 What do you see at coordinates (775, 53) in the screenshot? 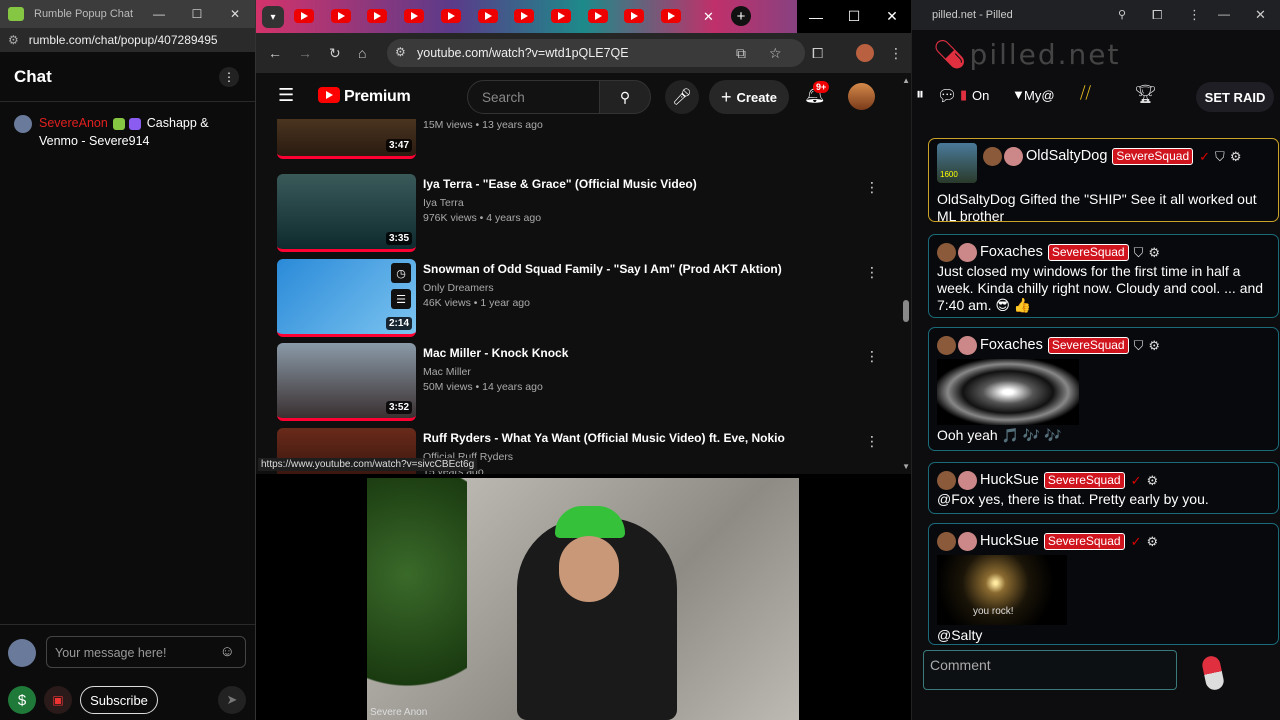
I see `bookmark-star-icon: ☆` at bounding box center [775, 53].